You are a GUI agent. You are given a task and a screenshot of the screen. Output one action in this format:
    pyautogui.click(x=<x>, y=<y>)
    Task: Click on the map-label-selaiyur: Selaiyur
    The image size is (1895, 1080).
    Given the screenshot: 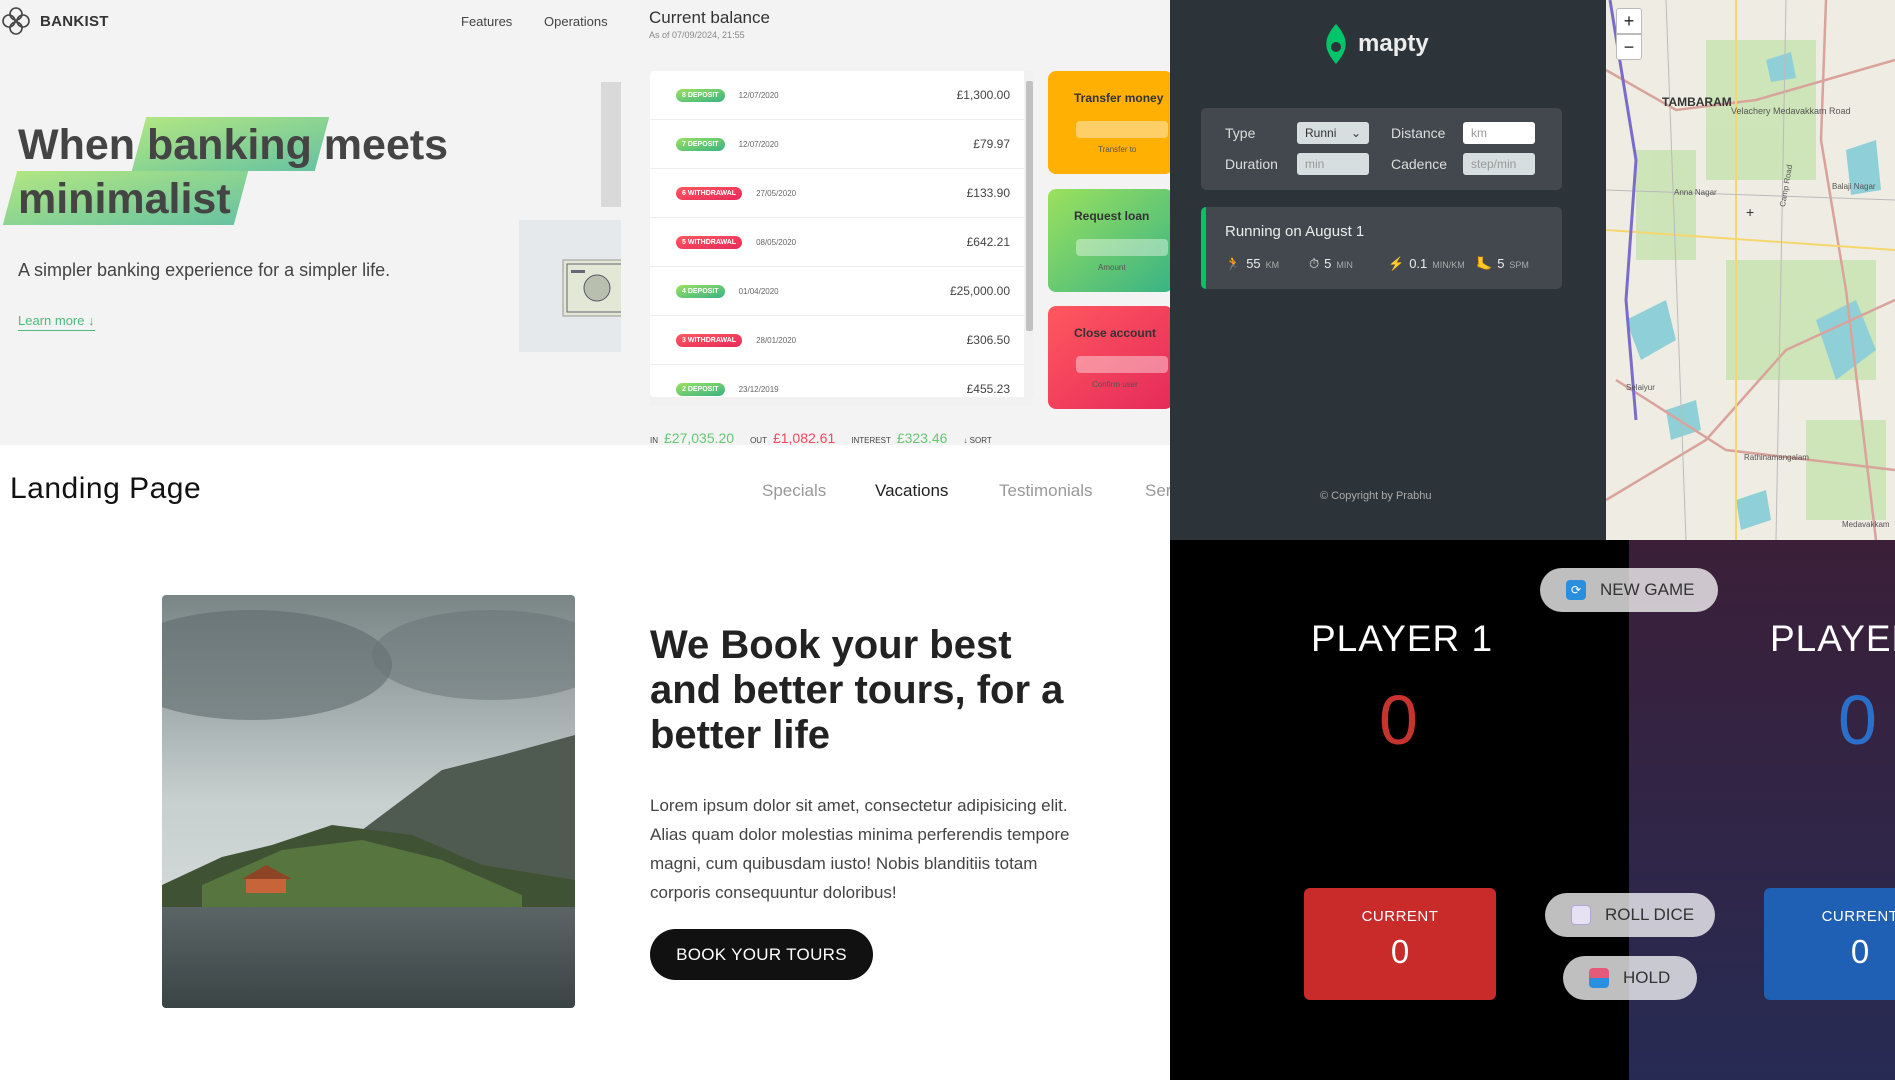 What is the action you would take?
    pyautogui.click(x=1640, y=387)
    